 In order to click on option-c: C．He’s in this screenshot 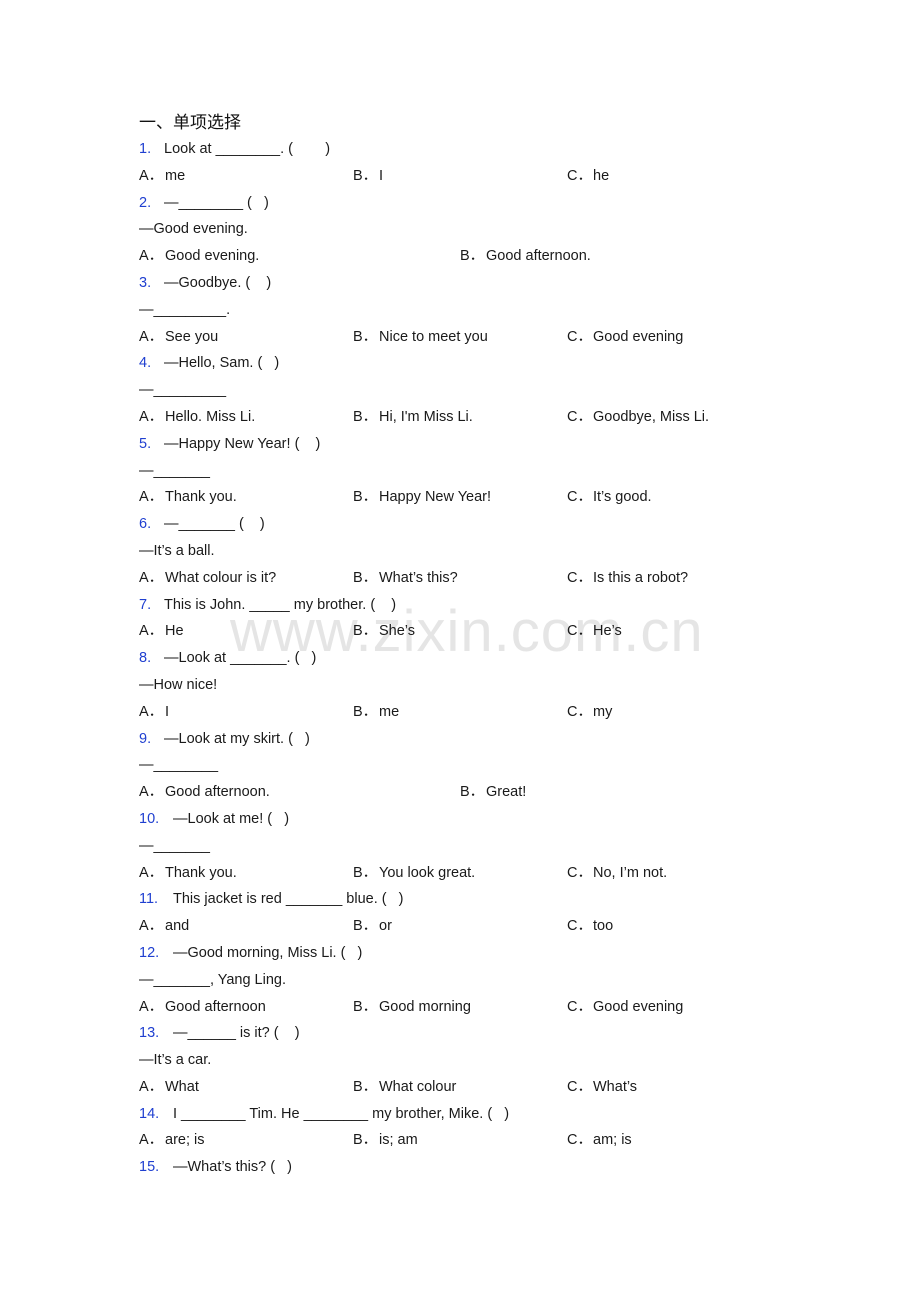, I will do `click(594, 631)`.